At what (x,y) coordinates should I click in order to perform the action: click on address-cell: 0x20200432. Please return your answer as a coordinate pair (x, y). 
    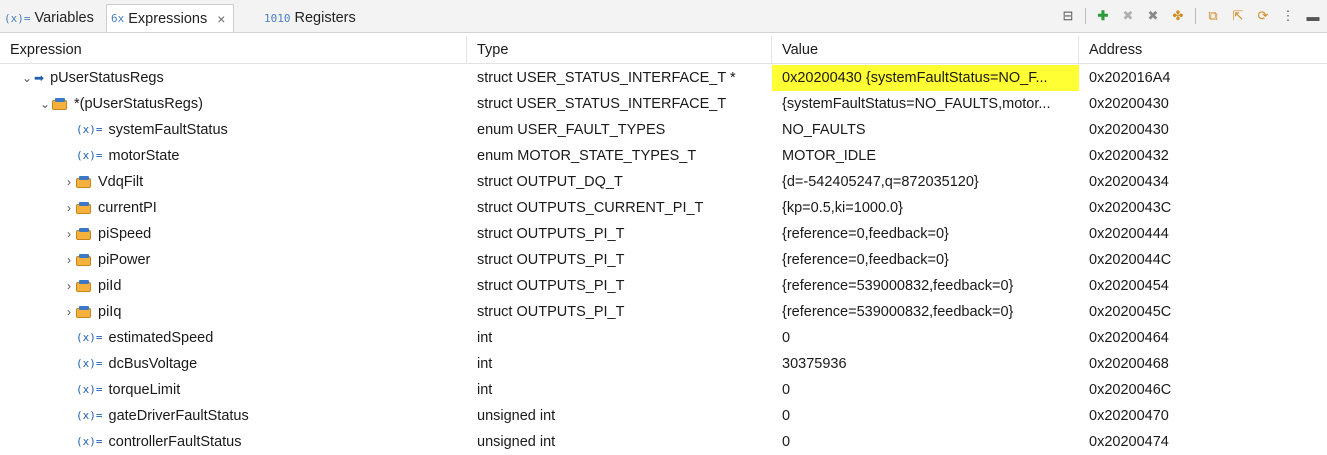
    Looking at the image, I should click on (1129, 156).